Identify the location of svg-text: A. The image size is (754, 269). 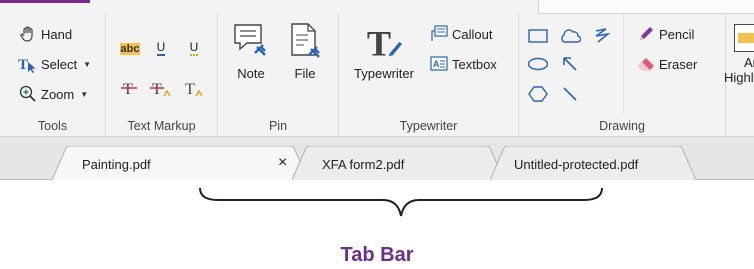
(436, 64).